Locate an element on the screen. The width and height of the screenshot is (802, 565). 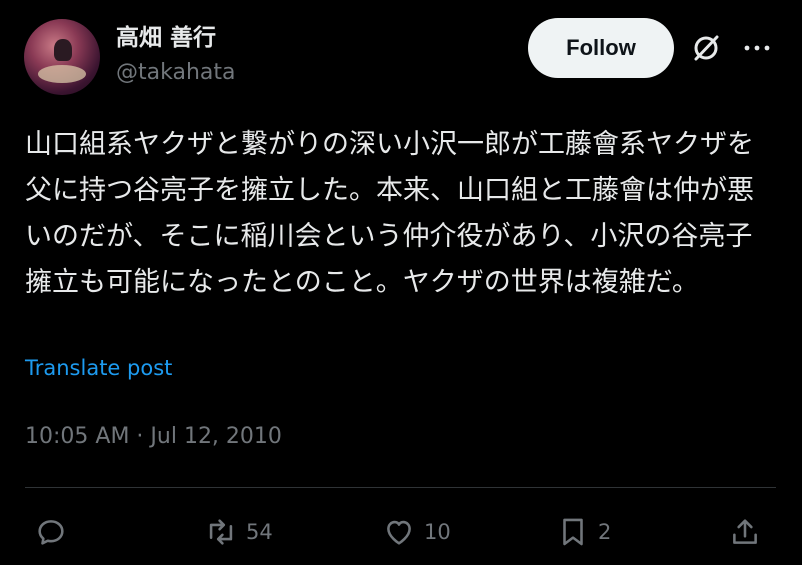
tweet-timestamp: 10:05 AM · Jul 12, 2010 is located at coordinates (153, 436).